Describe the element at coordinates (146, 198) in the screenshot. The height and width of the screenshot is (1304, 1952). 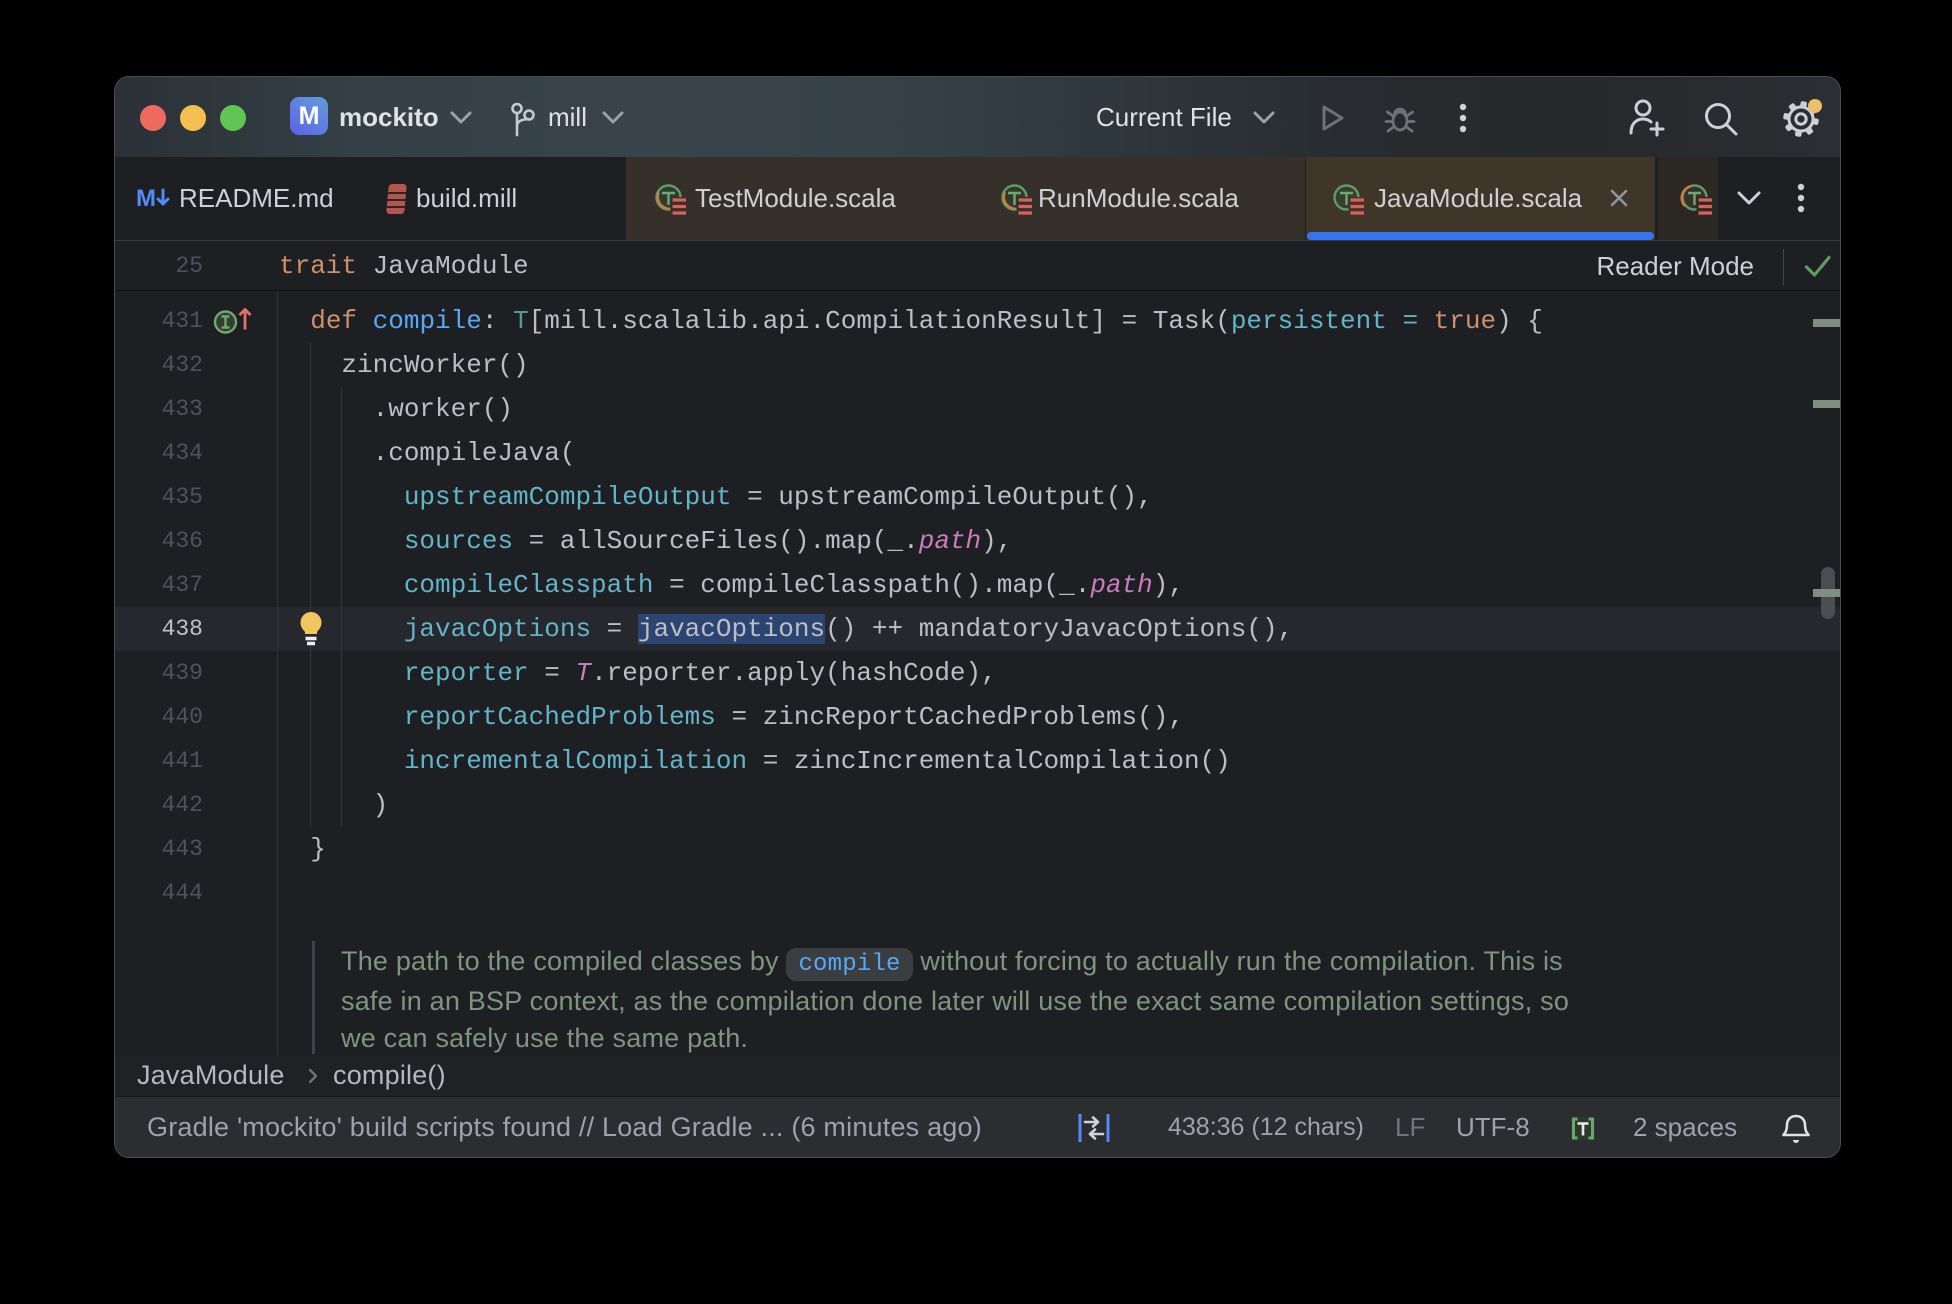
I see `svg-text: M` at that location.